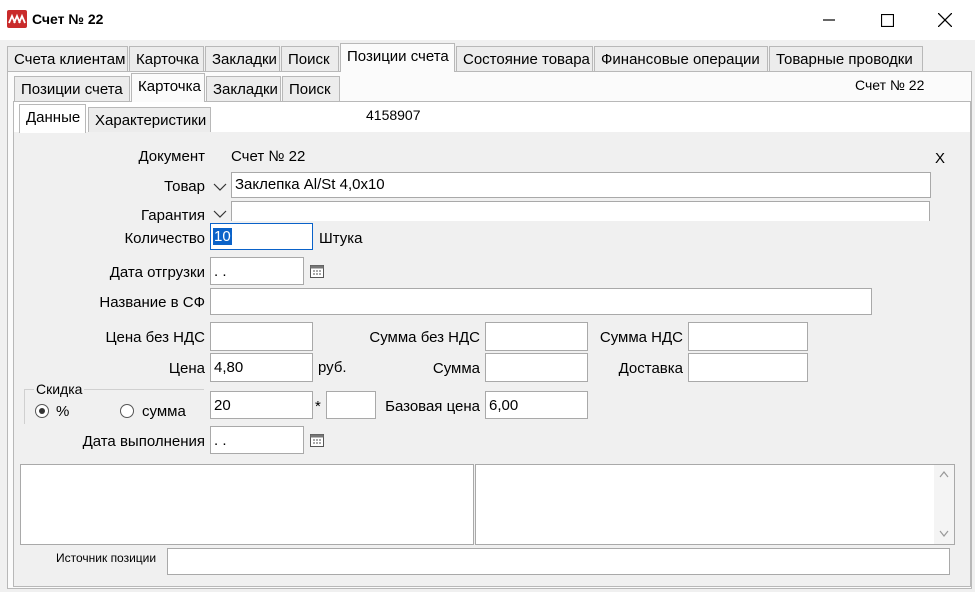  I want to click on subtab-search: Поиск, so click(311, 89).